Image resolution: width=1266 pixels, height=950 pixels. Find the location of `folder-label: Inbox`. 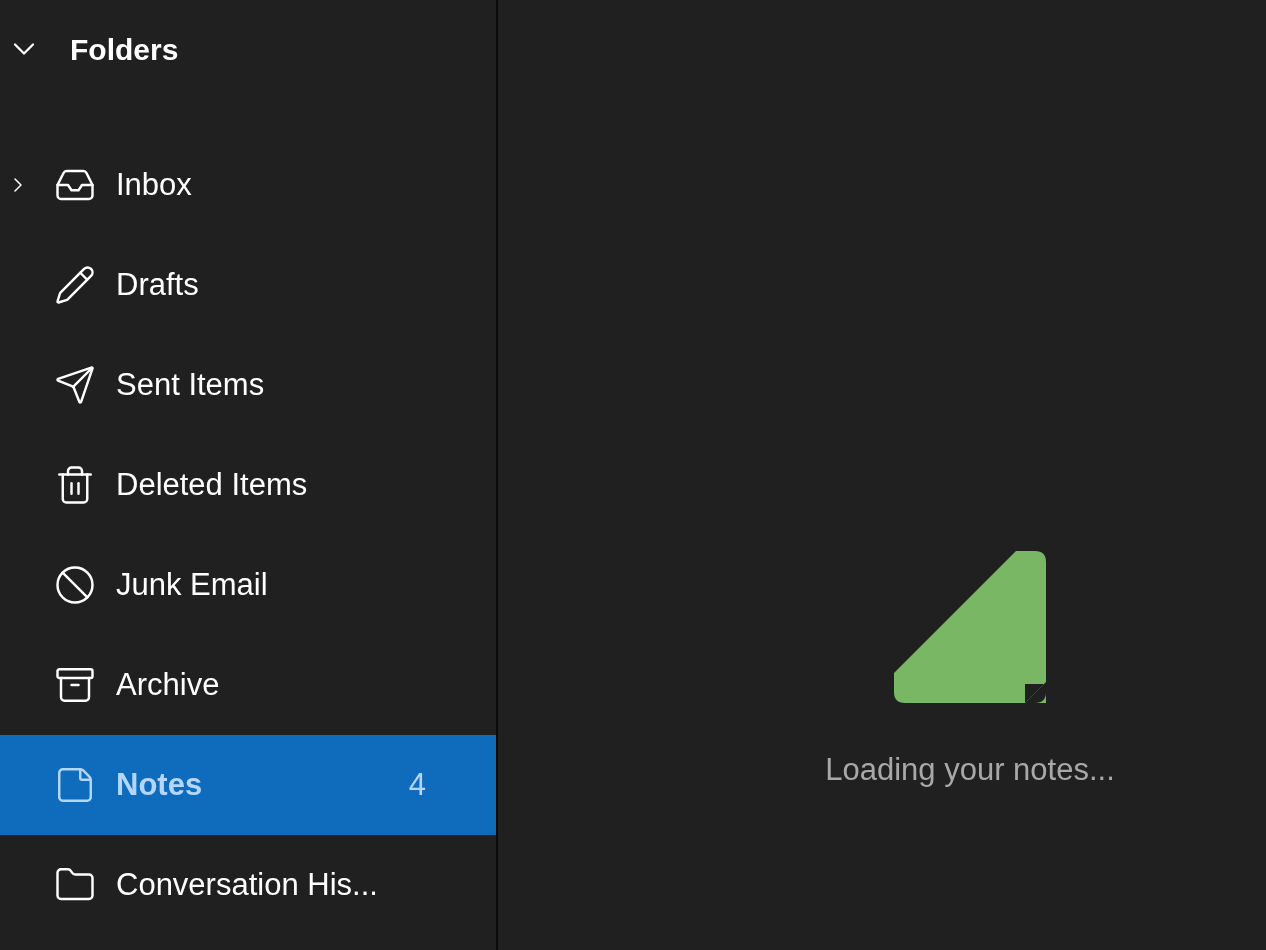

folder-label: Inbox is located at coordinates (154, 184).